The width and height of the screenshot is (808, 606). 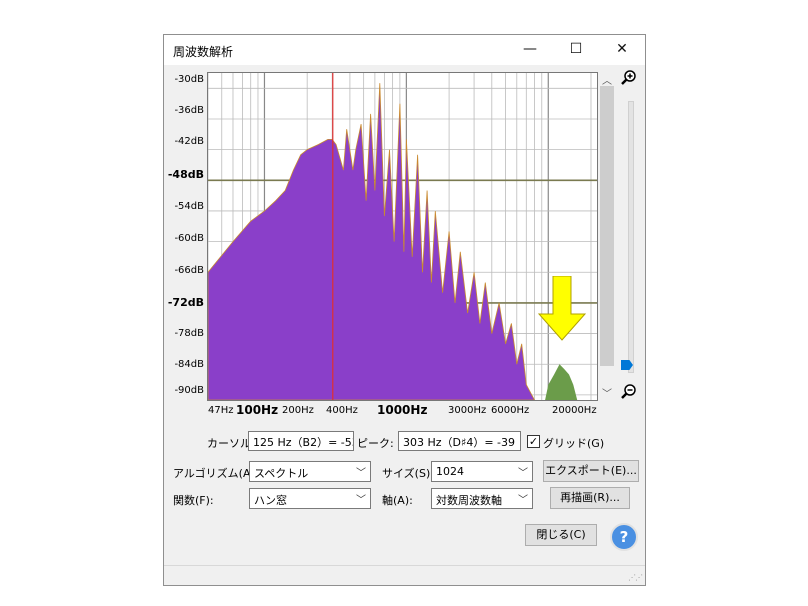 I want to click on peak-label: ピーク:, so click(x=375, y=443).